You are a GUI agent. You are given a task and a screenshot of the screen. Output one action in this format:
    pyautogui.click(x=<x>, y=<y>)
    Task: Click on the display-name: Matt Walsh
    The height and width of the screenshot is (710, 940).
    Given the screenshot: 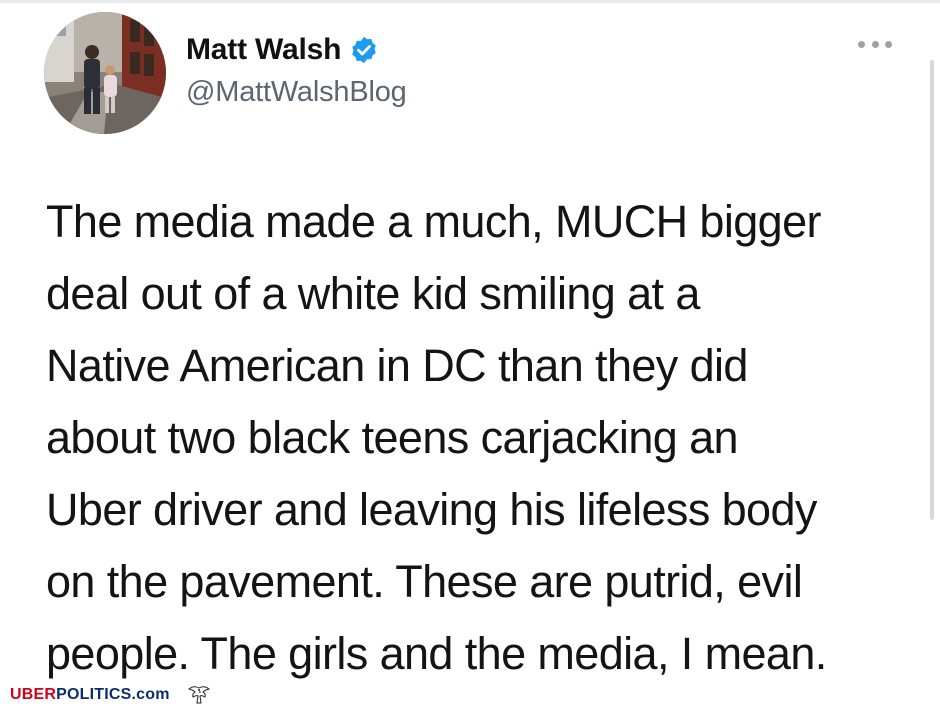 What is the action you would take?
    pyautogui.click(x=263, y=50)
    